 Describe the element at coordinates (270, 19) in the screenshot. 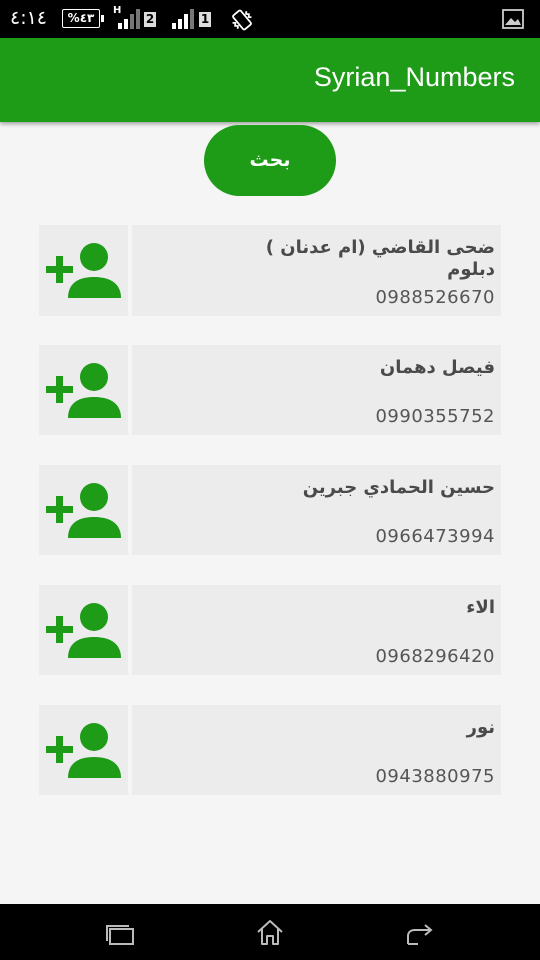

I see `status-bar: ٤:١٤ %٤٣ H 2 1` at that location.